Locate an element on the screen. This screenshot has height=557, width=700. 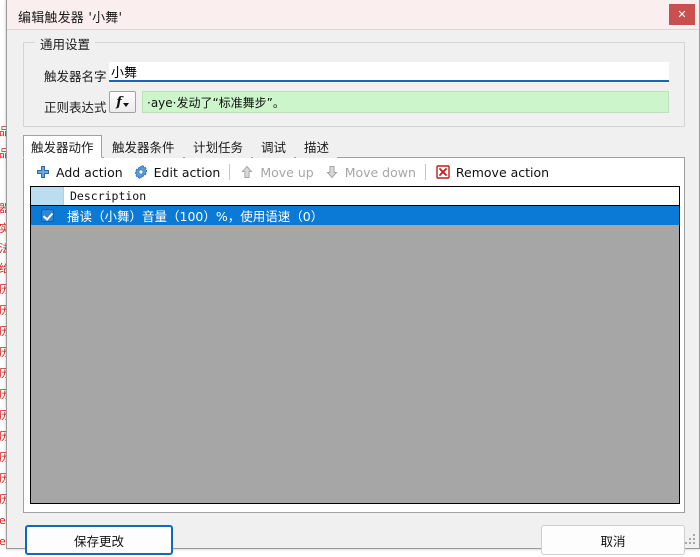
tab-0: 触发器动作 is located at coordinates (62, 146).